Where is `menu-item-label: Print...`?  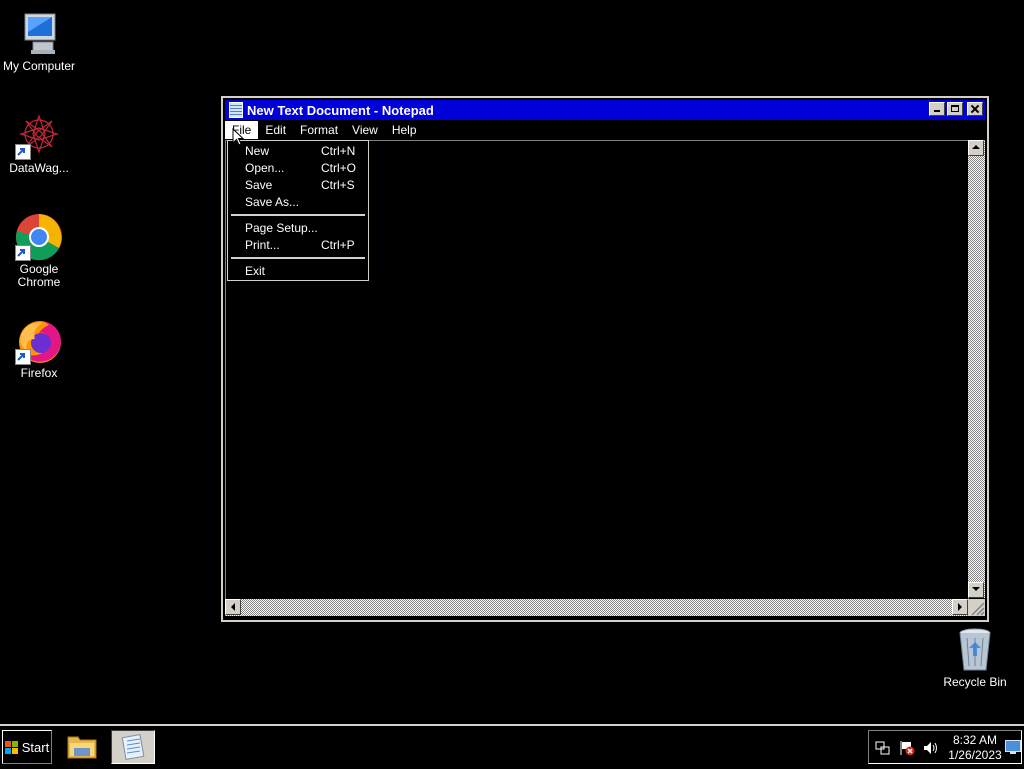 menu-item-label: Print... is located at coordinates (262, 245).